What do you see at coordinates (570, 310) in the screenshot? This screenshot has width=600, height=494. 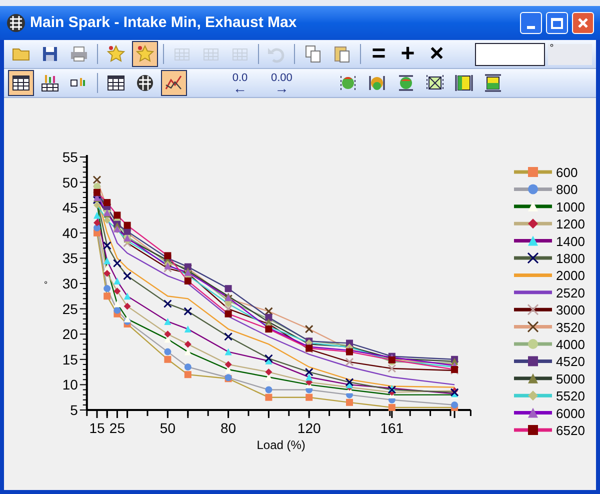 I see `legend-label: 3000` at bounding box center [570, 310].